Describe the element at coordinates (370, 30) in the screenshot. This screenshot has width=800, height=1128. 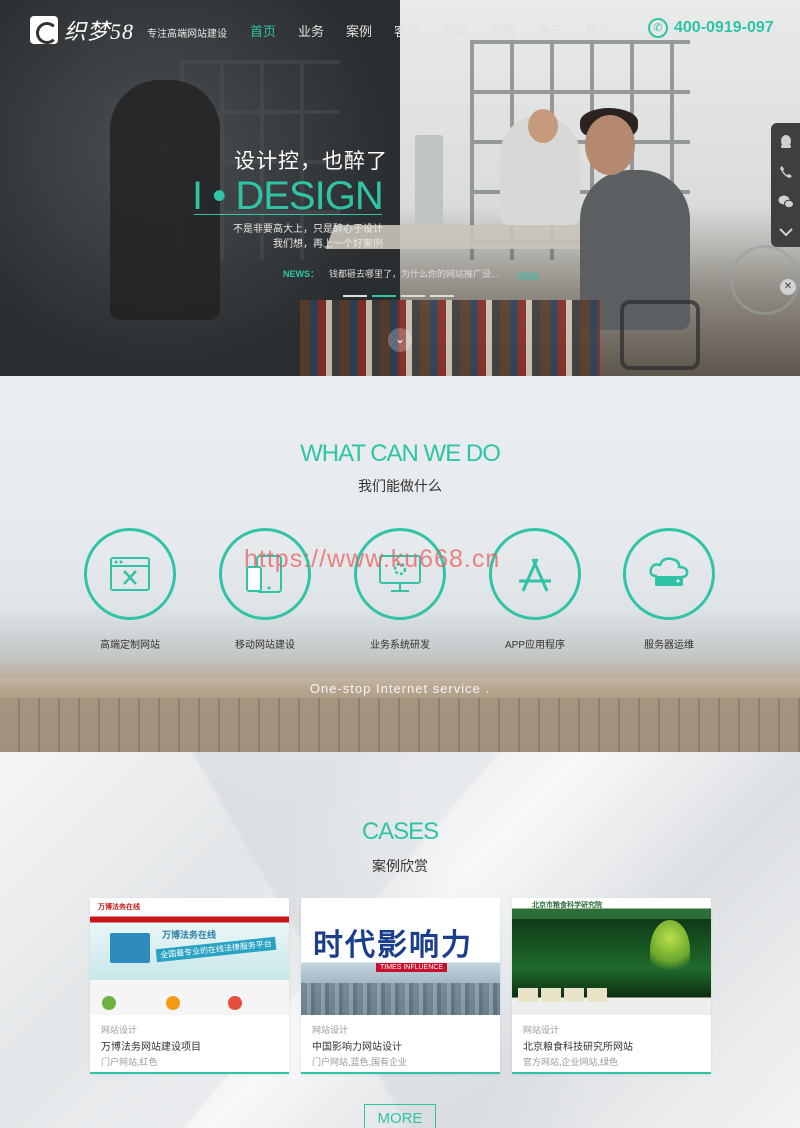
I see `menu-item-cases: 案例` at that location.